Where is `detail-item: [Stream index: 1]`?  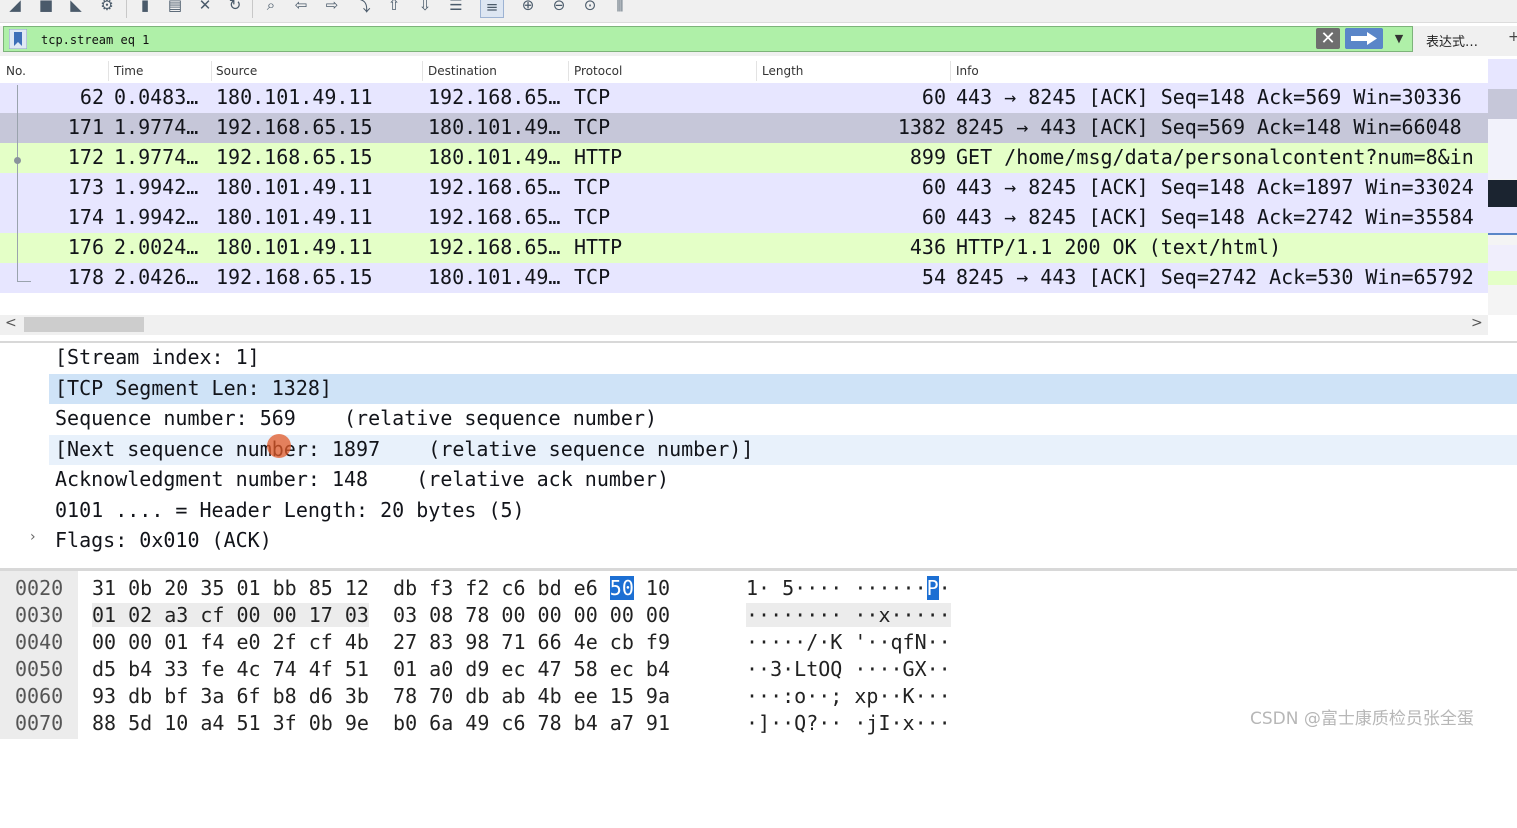
detail-item: [Stream index: 1] is located at coordinates (783, 358).